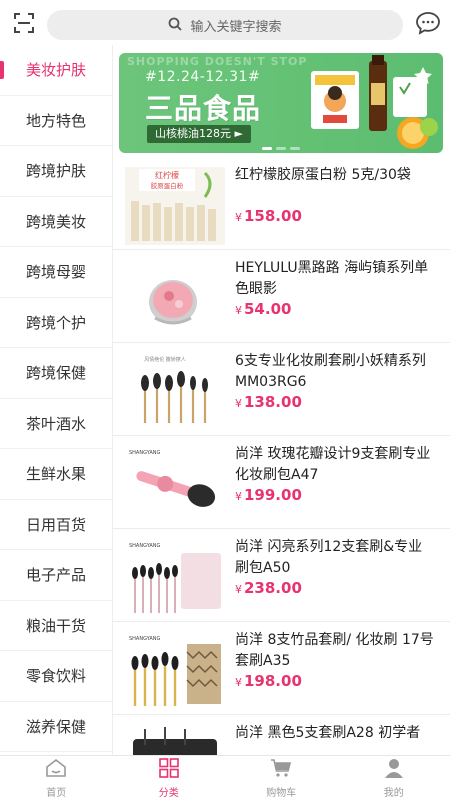 The width and height of the screenshot is (450, 800). Describe the element at coordinates (273, 402) in the screenshot. I see `price-value: 138.00` at that location.